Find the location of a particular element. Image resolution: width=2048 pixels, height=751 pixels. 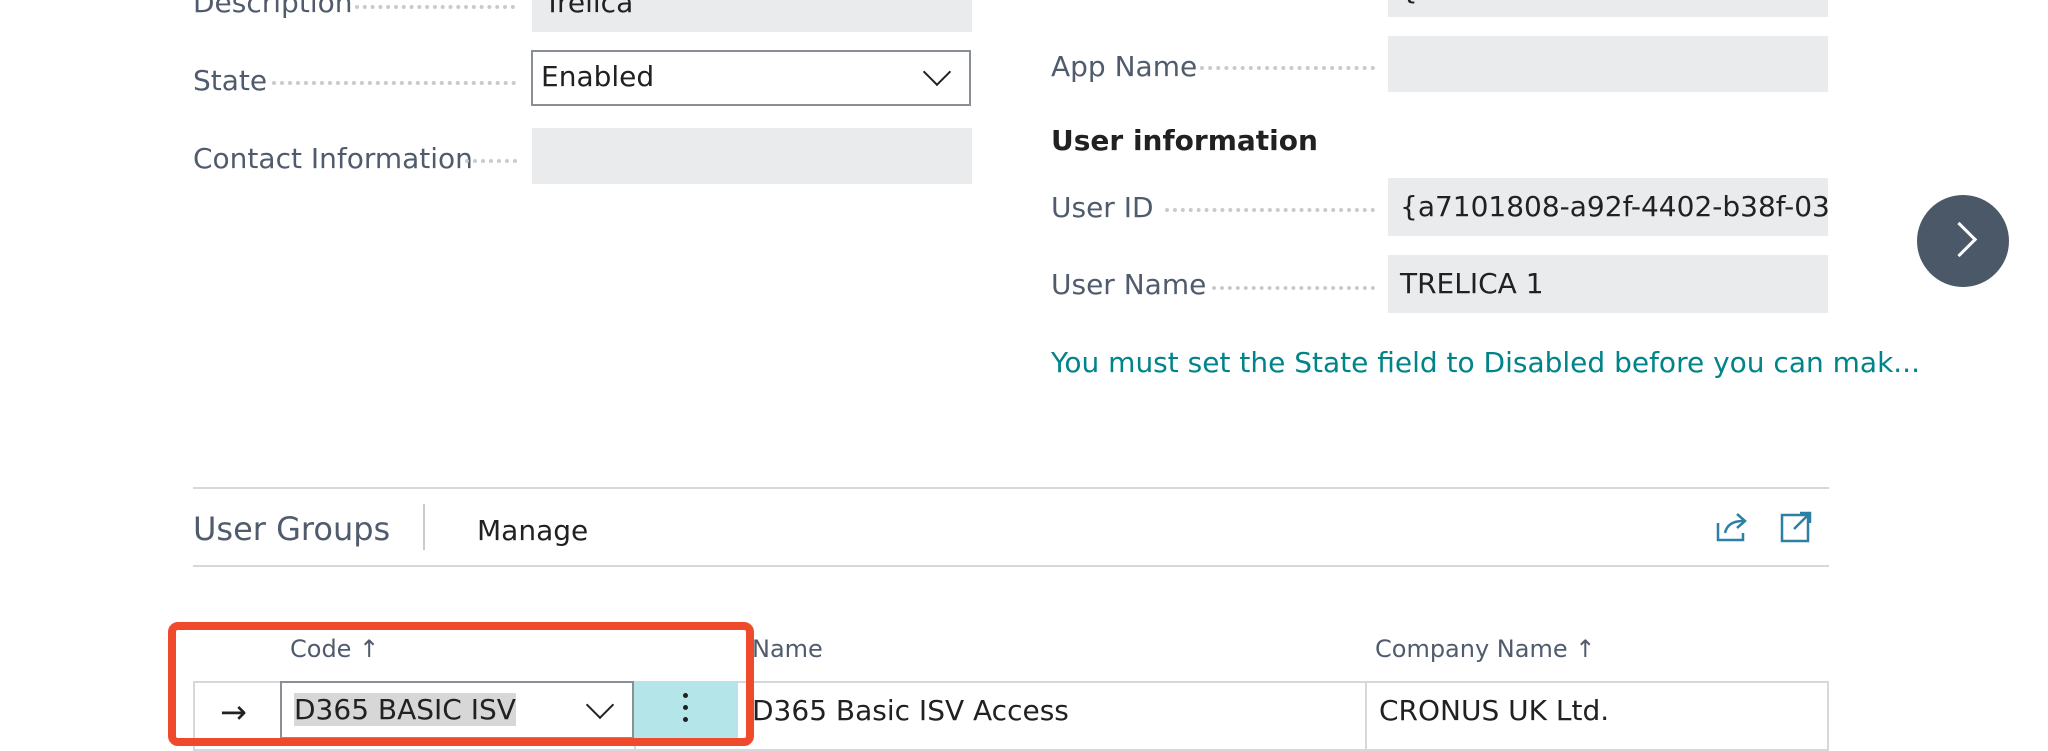

column-header-name: Name is located at coordinates (787, 649).